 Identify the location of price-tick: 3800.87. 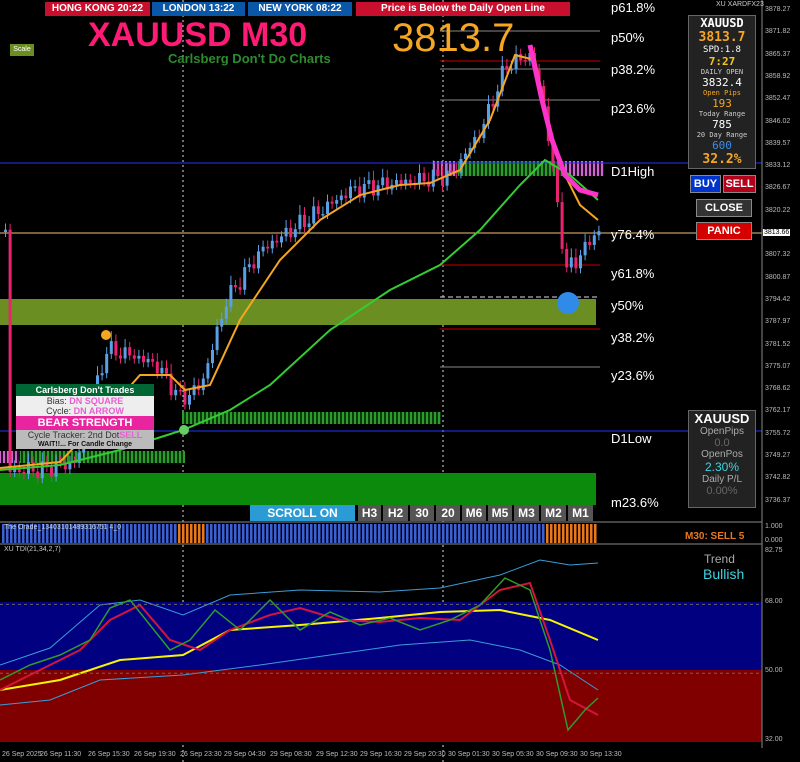
(778, 277).